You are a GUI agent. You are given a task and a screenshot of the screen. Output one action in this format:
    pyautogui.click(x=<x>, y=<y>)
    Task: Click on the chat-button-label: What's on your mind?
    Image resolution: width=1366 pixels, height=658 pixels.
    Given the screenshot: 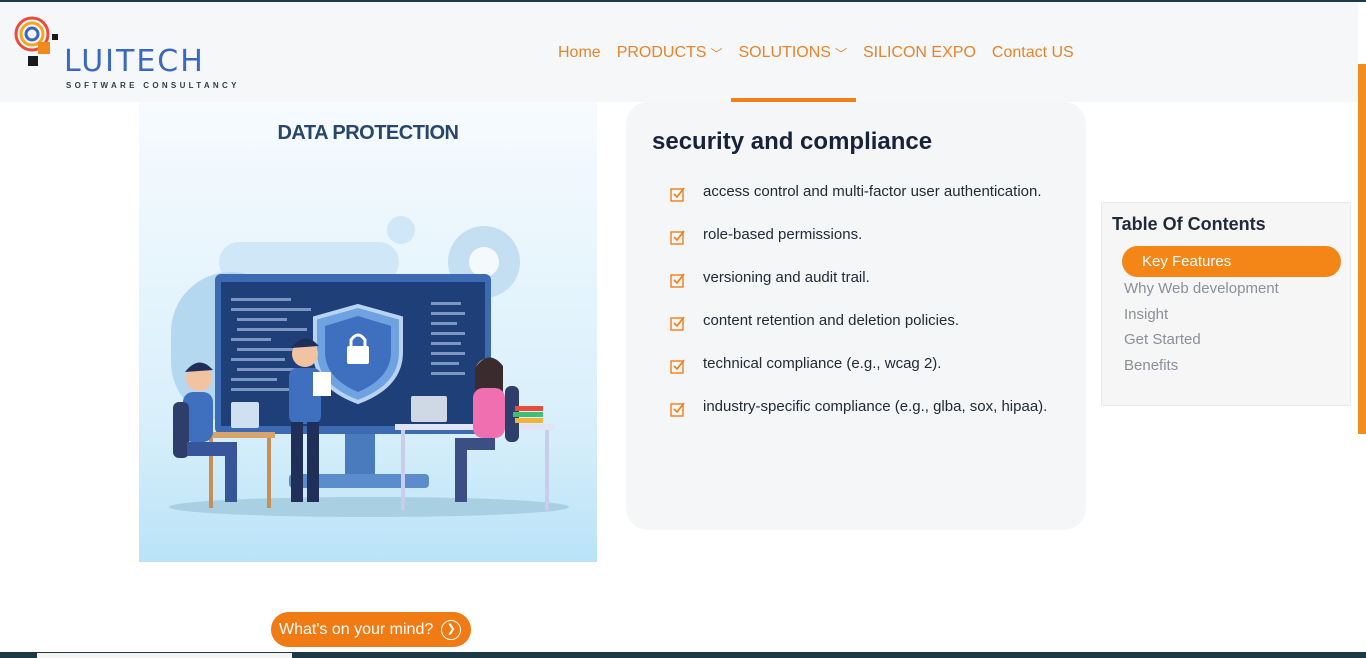 What is the action you would take?
    pyautogui.click(x=356, y=629)
    